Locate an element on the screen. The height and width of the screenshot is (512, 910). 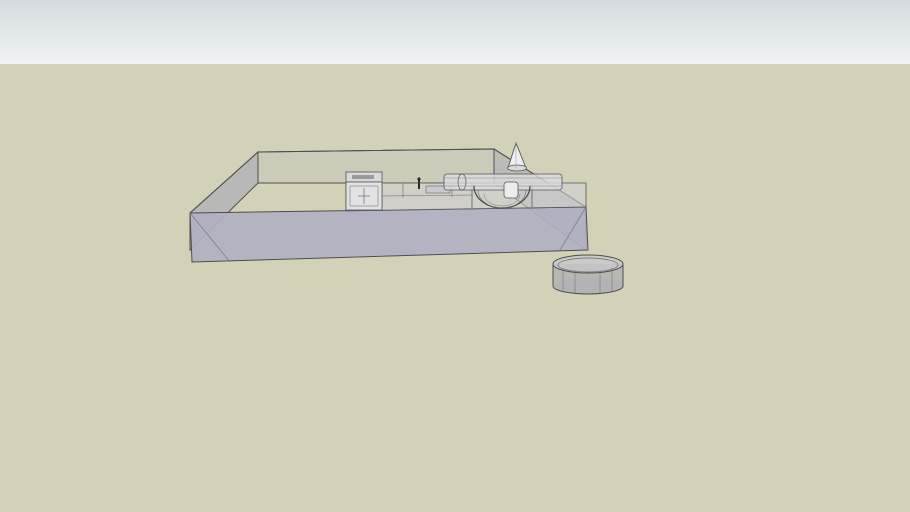
cone is located at coordinates (517, 156).